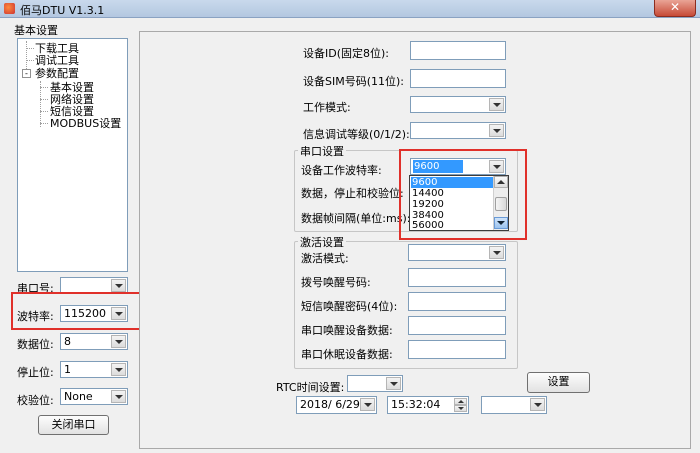  Describe the element at coordinates (327, 107) in the screenshot. I see `work-mode-label: 工作模式:` at that location.